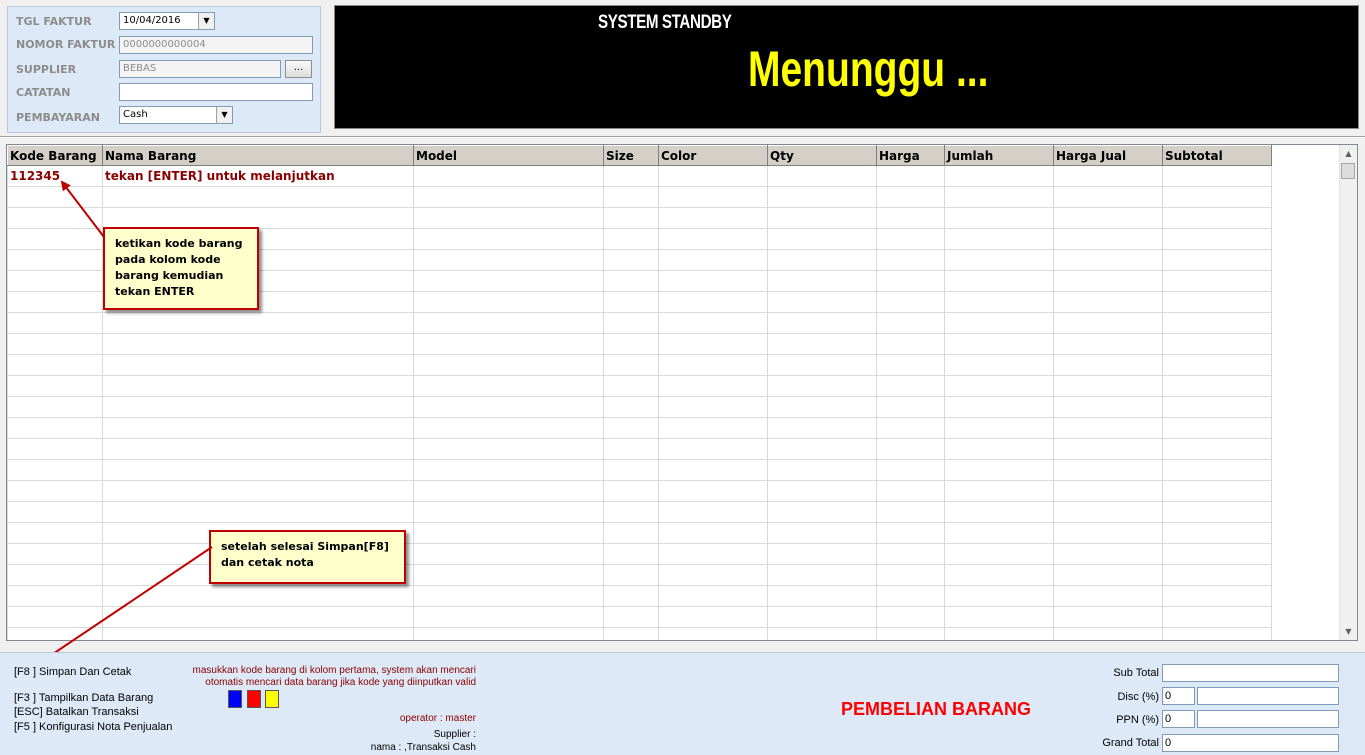 Image resolution: width=1365 pixels, height=755 pixels. I want to click on chevron-down-icon: ▼, so click(206, 21).